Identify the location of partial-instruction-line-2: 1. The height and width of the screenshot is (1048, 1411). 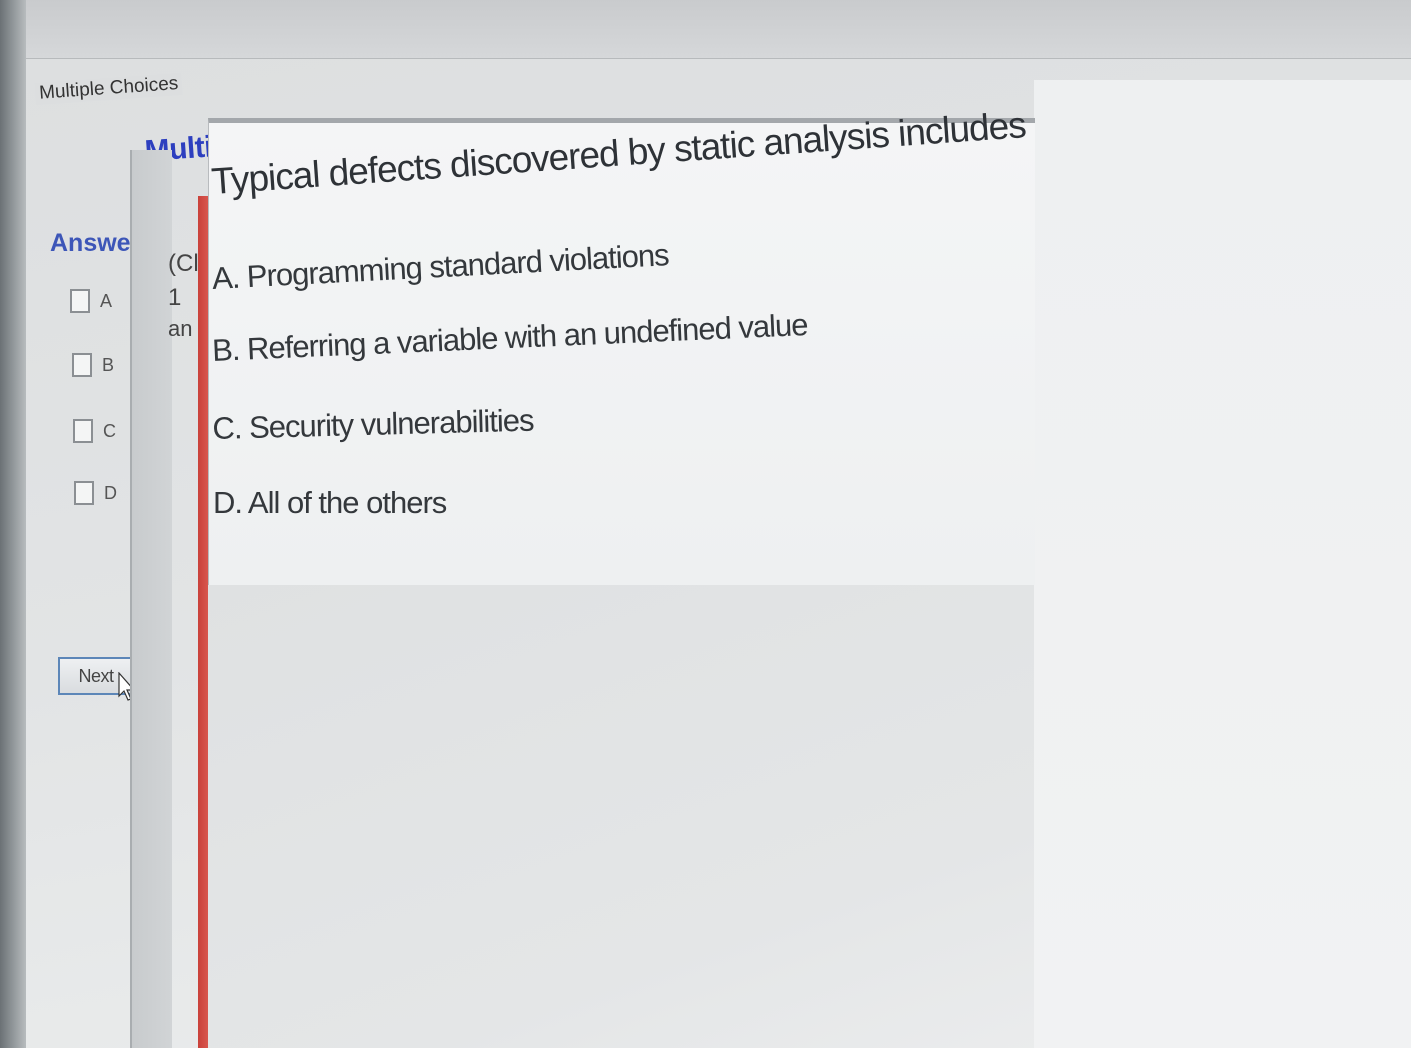
(175, 297).